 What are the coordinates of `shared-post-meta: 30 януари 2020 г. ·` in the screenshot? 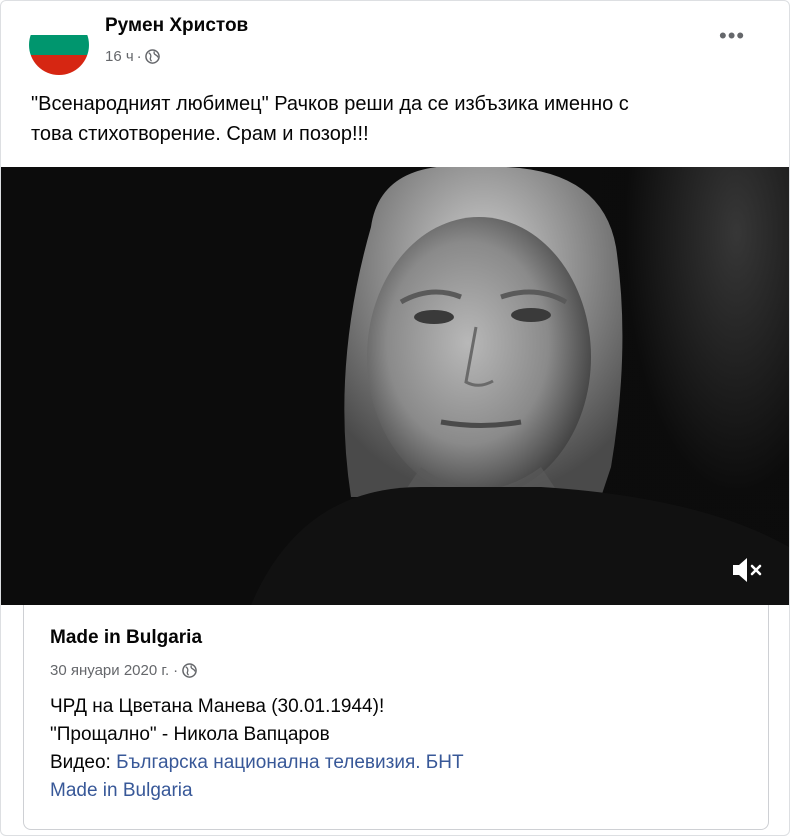 It's located at (123, 670).